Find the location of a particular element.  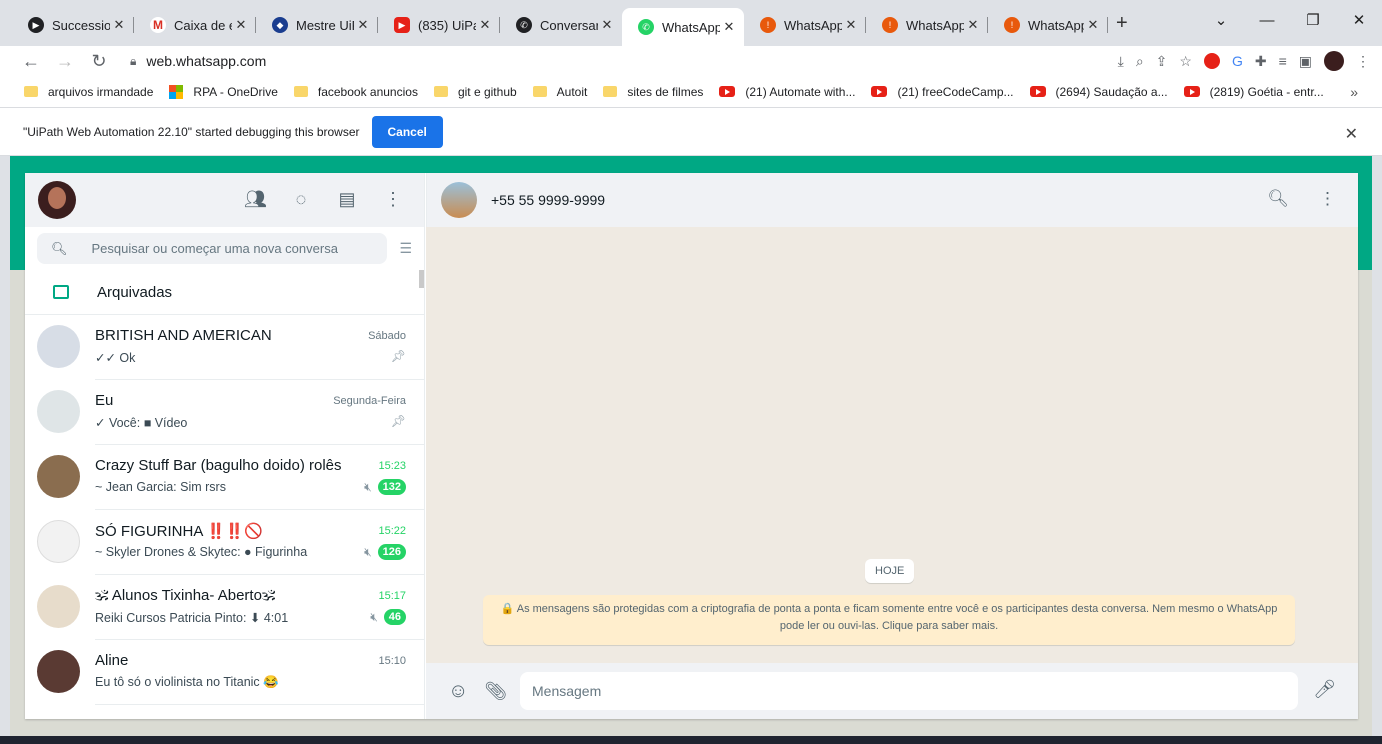

bookmark-git-e-github: git e github is located at coordinates (475, 92).